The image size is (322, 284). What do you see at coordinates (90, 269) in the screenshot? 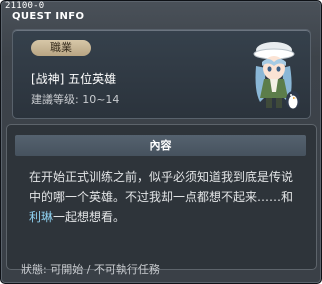
I see `quest-status: 狀態: 可開始 / 不可執行任務` at bounding box center [90, 269].